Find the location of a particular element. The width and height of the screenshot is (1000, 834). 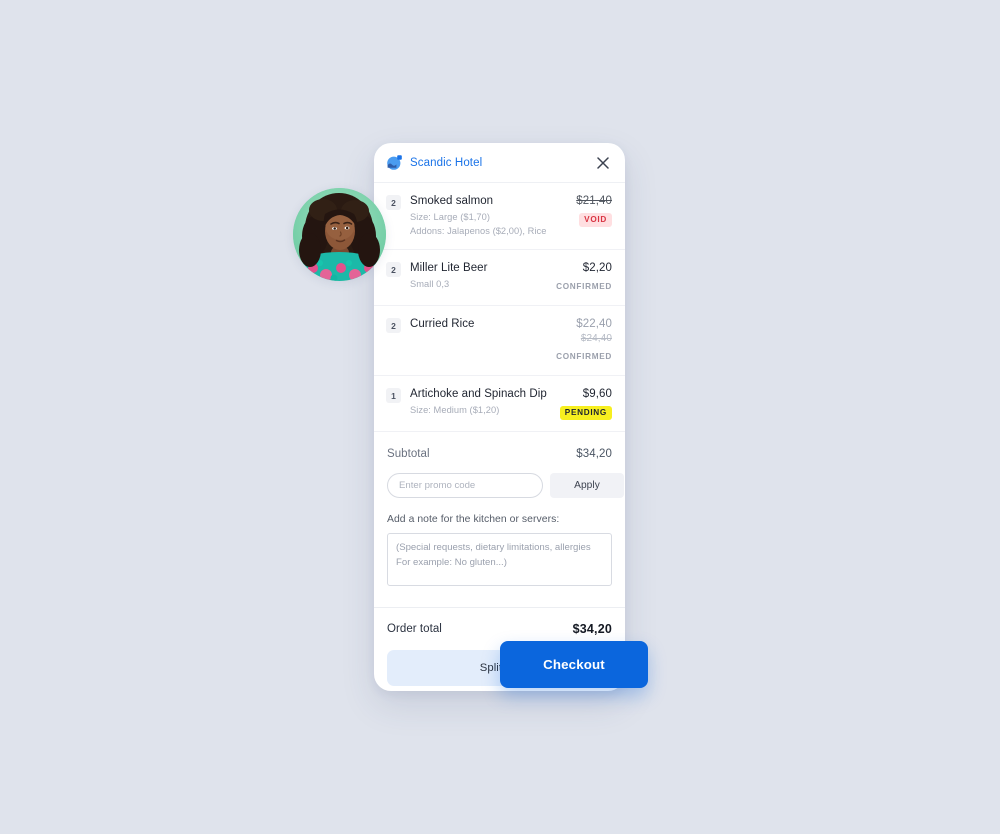

item-details: Curried Rice is located at coordinates (476, 324).